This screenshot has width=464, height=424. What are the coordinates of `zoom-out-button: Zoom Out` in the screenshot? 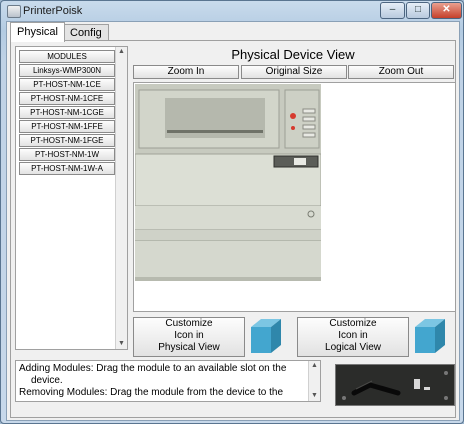 It's located at (401, 72).